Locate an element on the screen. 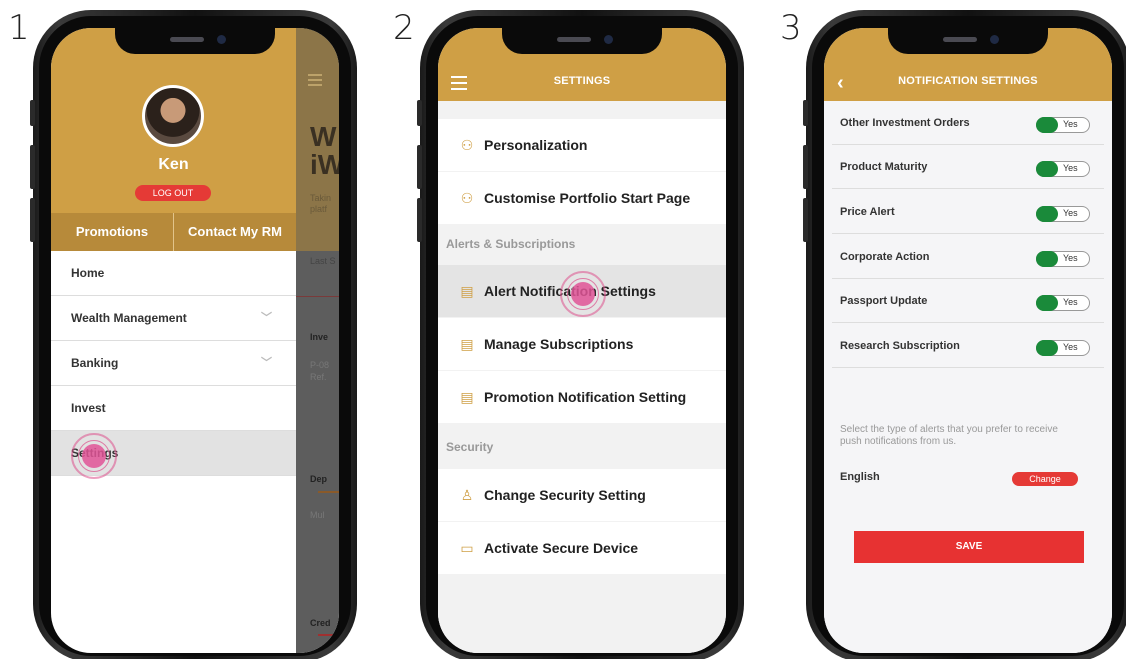 The width and height of the screenshot is (1126, 659). toggle-row-passport-update: Passport Update Yes is located at coordinates (968, 301).